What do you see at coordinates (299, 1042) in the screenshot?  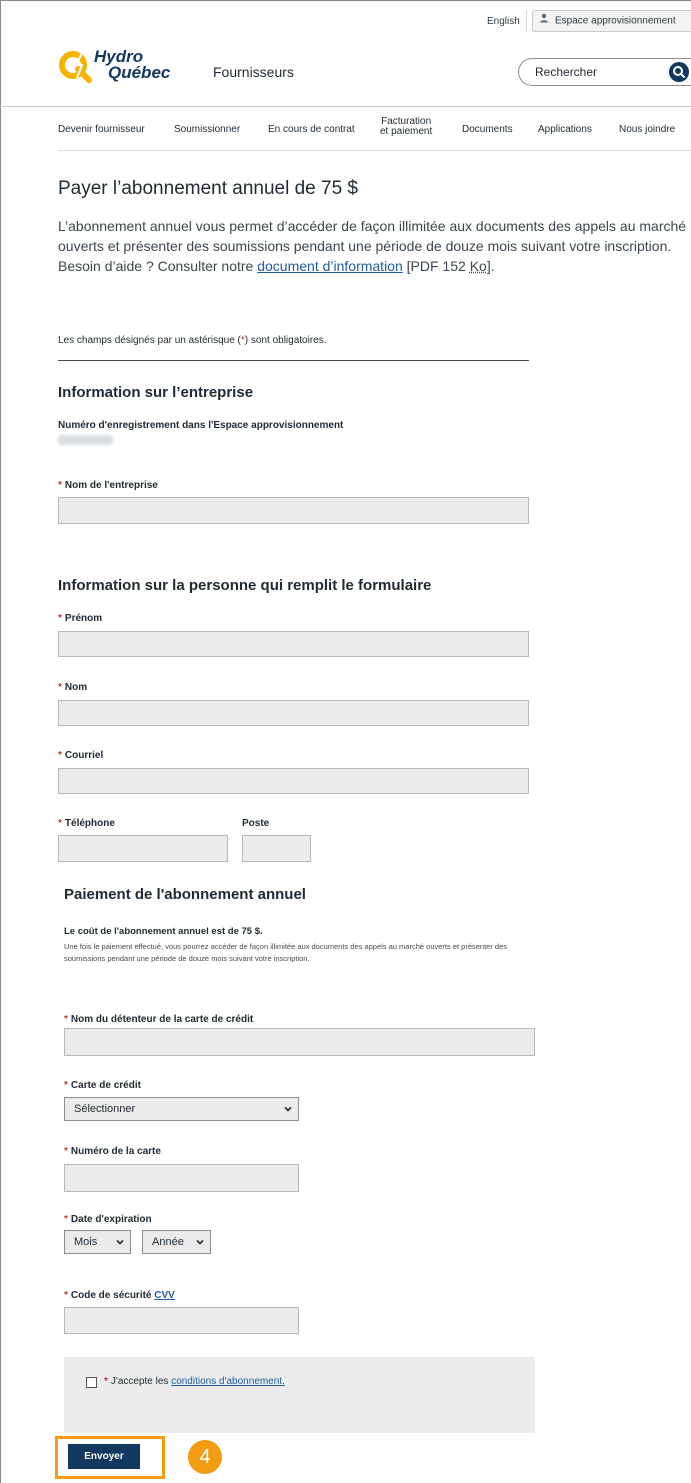 I see `cardholder-field` at bounding box center [299, 1042].